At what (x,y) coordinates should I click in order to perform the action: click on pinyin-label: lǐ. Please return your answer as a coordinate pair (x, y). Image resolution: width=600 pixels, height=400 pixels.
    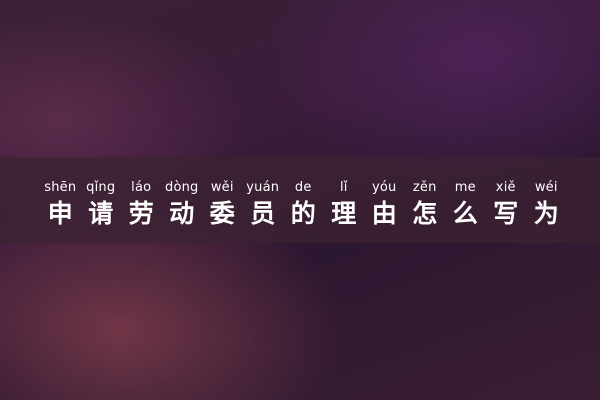
    Looking at the image, I should click on (343, 187).